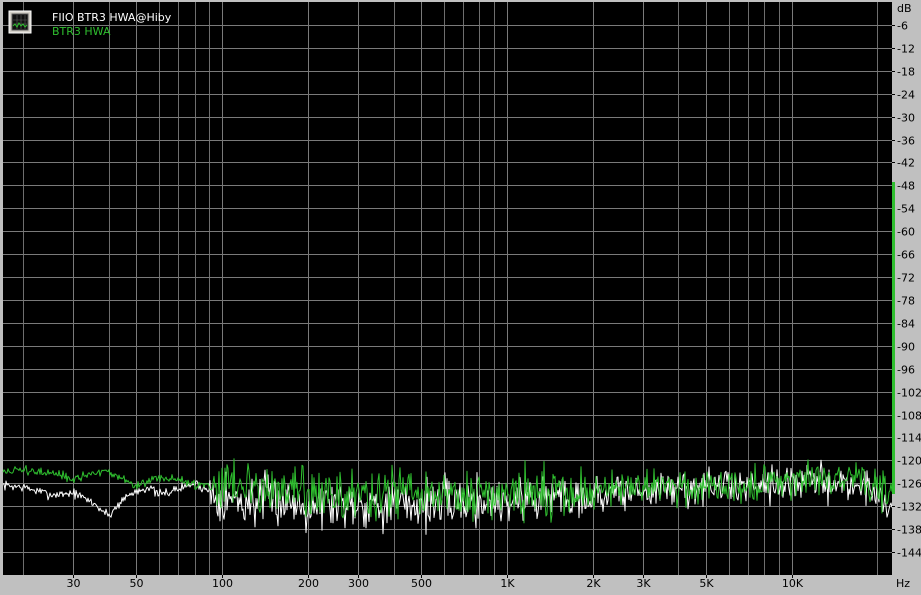 The height and width of the screenshot is (595, 921). I want to click on y-tick-label: -60, so click(906, 232).